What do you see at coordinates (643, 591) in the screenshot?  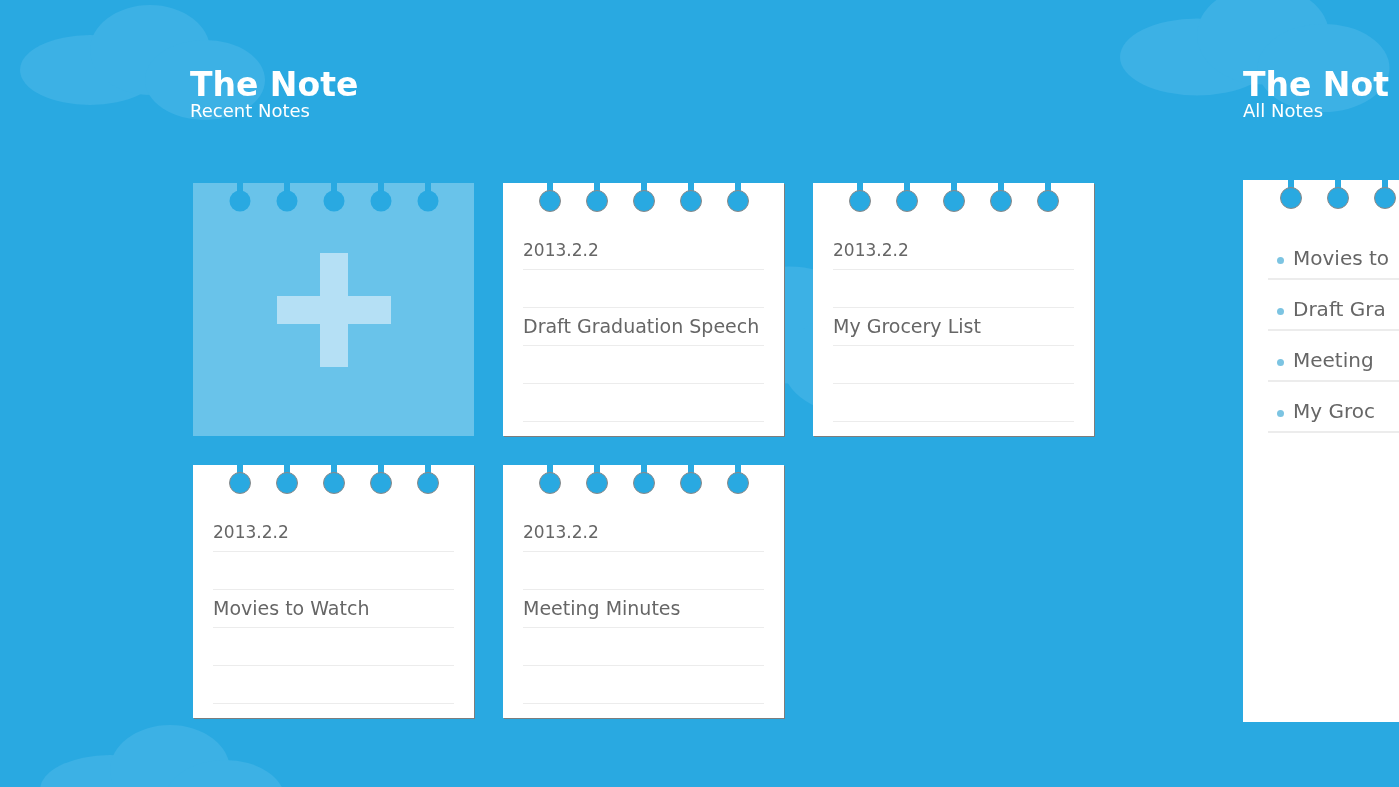 I see `note-card: 2013.2.2 Meeting Minutes` at bounding box center [643, 591].